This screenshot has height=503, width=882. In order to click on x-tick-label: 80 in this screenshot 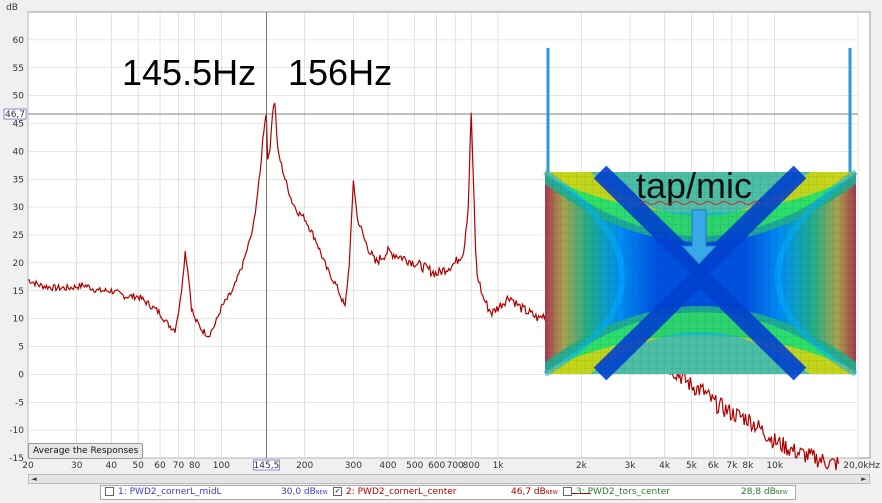, I will do `click(195, 466)`.